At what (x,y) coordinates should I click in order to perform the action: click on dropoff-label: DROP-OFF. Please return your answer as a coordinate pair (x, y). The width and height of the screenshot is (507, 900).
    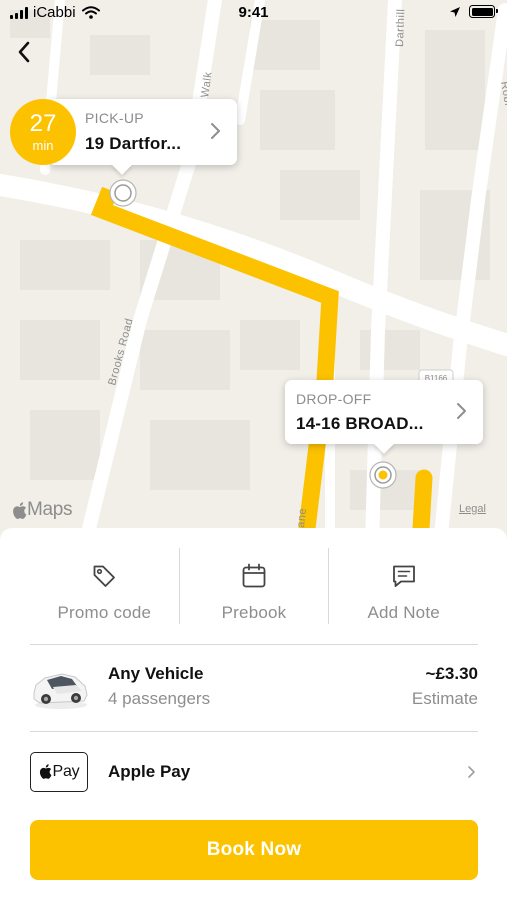
    Looking at the image, I should click on (334, 399).